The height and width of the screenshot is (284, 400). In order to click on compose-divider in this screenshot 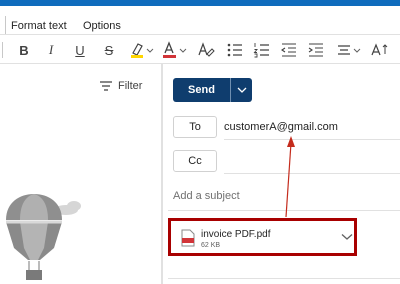, I will do `click(284, 278)`.